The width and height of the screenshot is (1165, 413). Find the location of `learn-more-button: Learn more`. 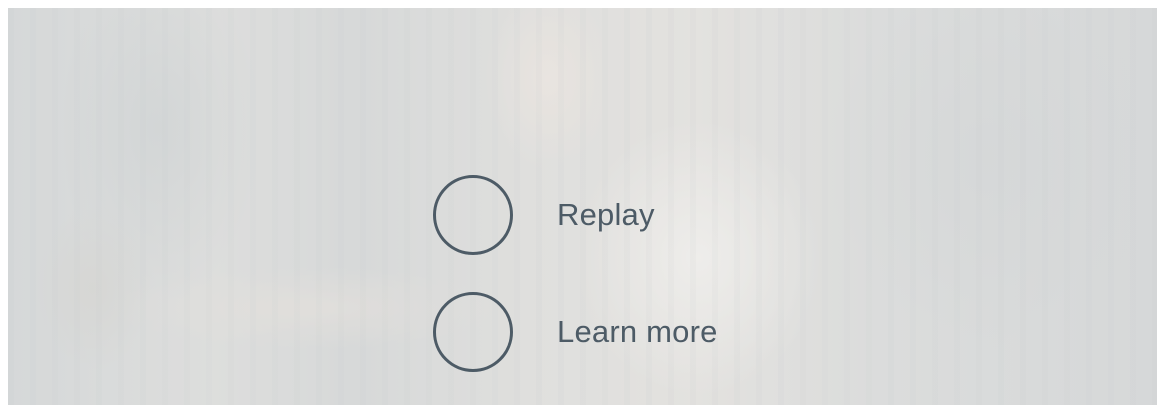

learn-more-button: Learn more is located at coordinates (575, 332).